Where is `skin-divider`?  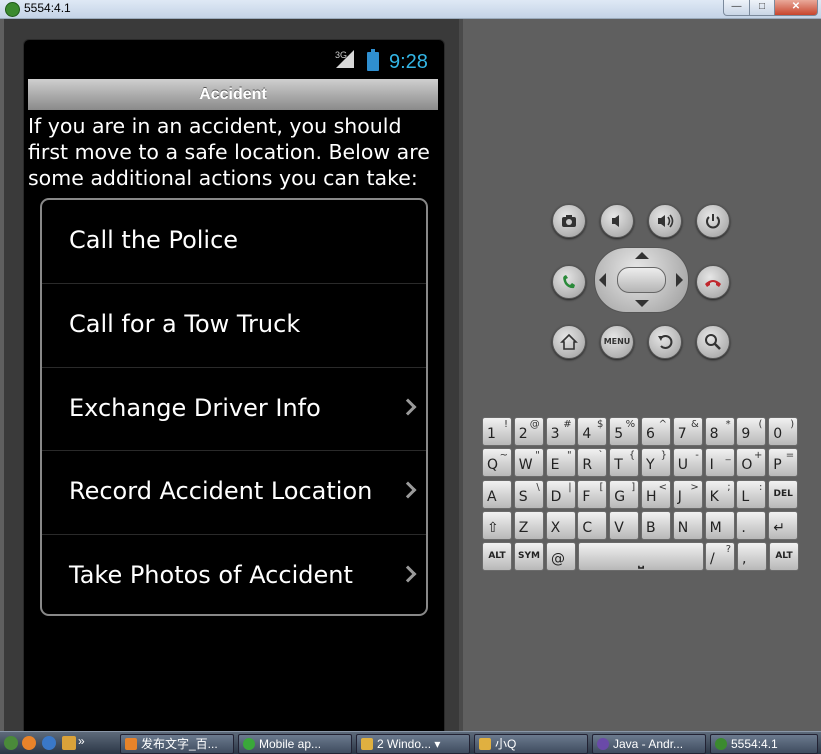
skin-divider is located at coordinates (461, 375).